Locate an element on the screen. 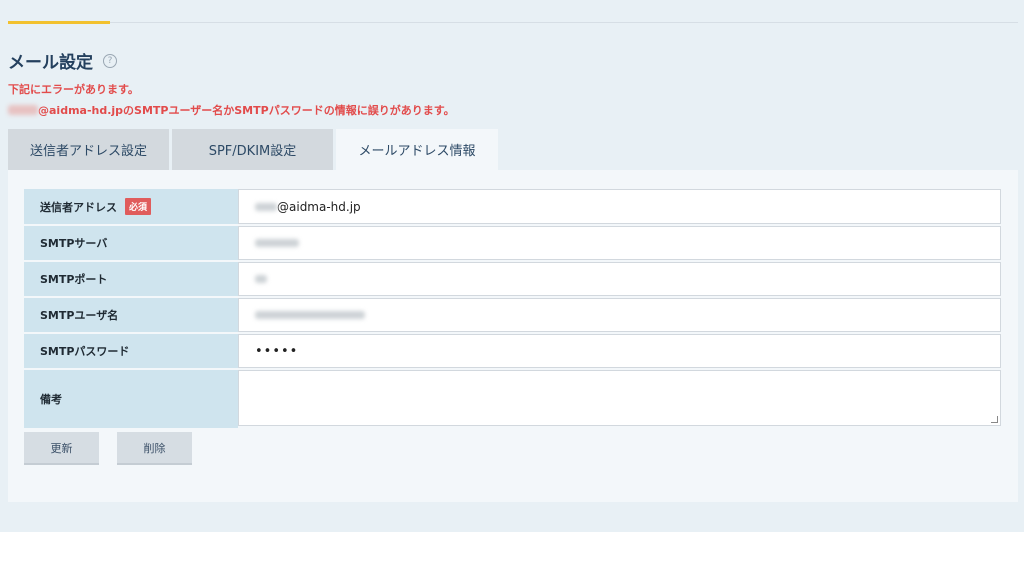  smtp-username-field is located at coordinates (619, 315).